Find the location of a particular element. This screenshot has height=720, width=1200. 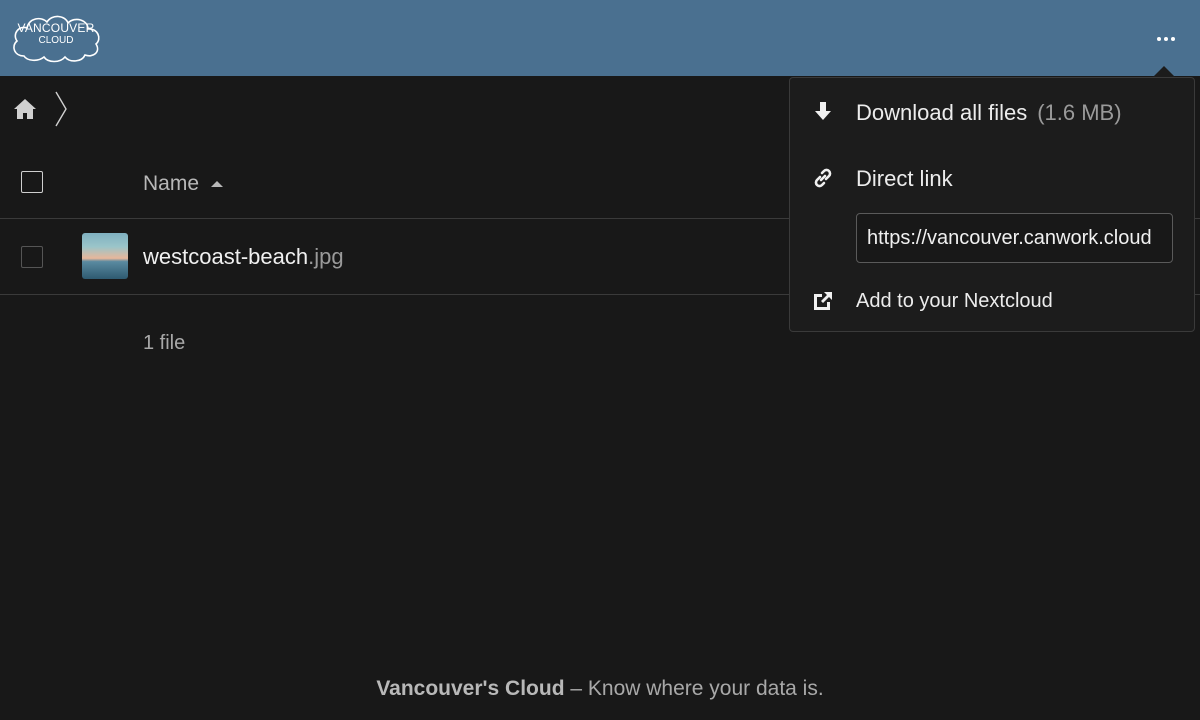

name-column-header: Name is located at coordinates (183, 184).